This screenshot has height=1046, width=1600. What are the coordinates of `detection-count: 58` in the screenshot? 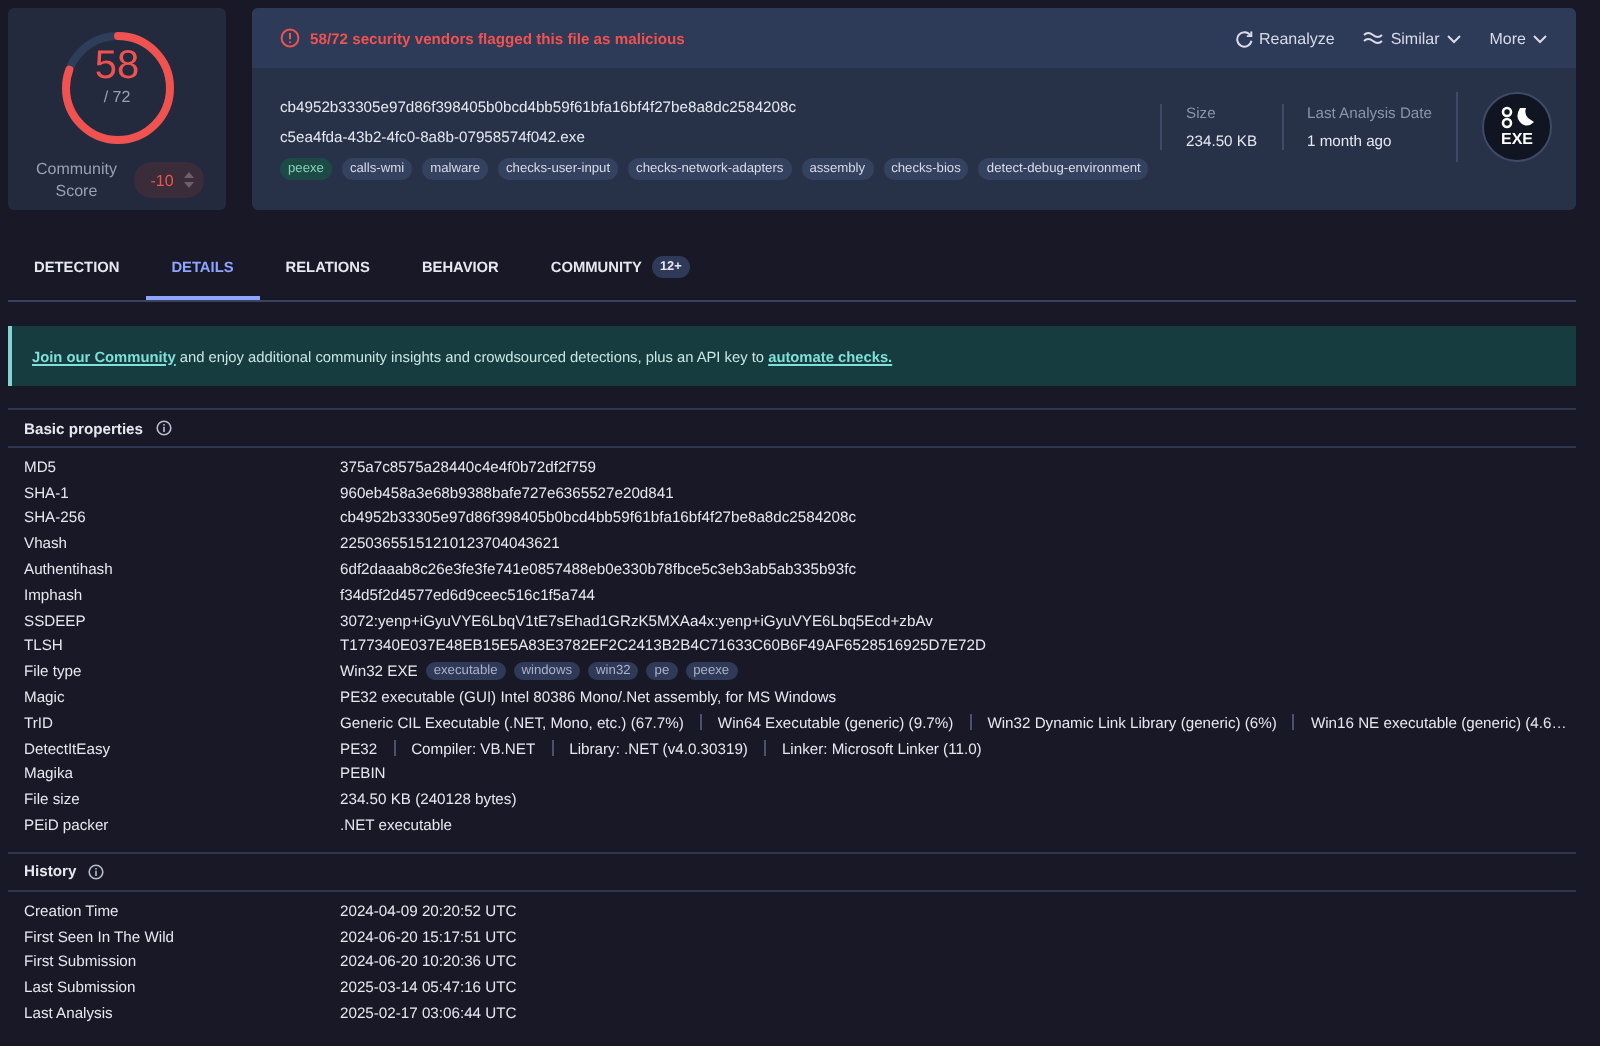 It's located at (117, 66).